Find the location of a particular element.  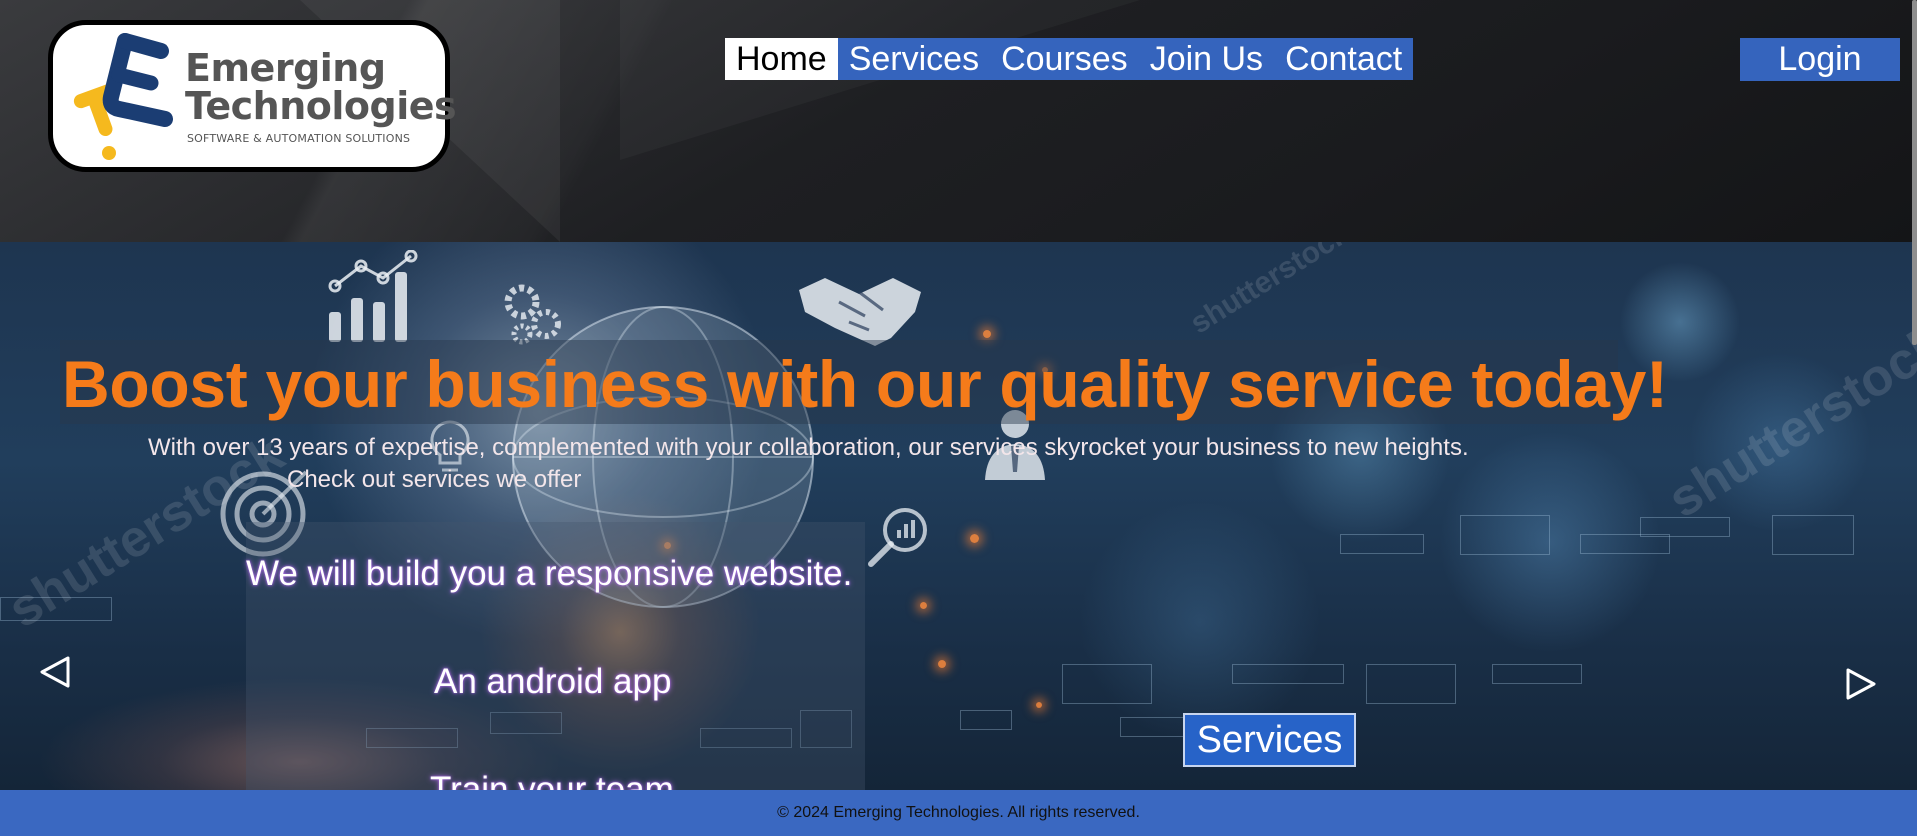

offer-item: Train your team is located at coordinates (552, 780).